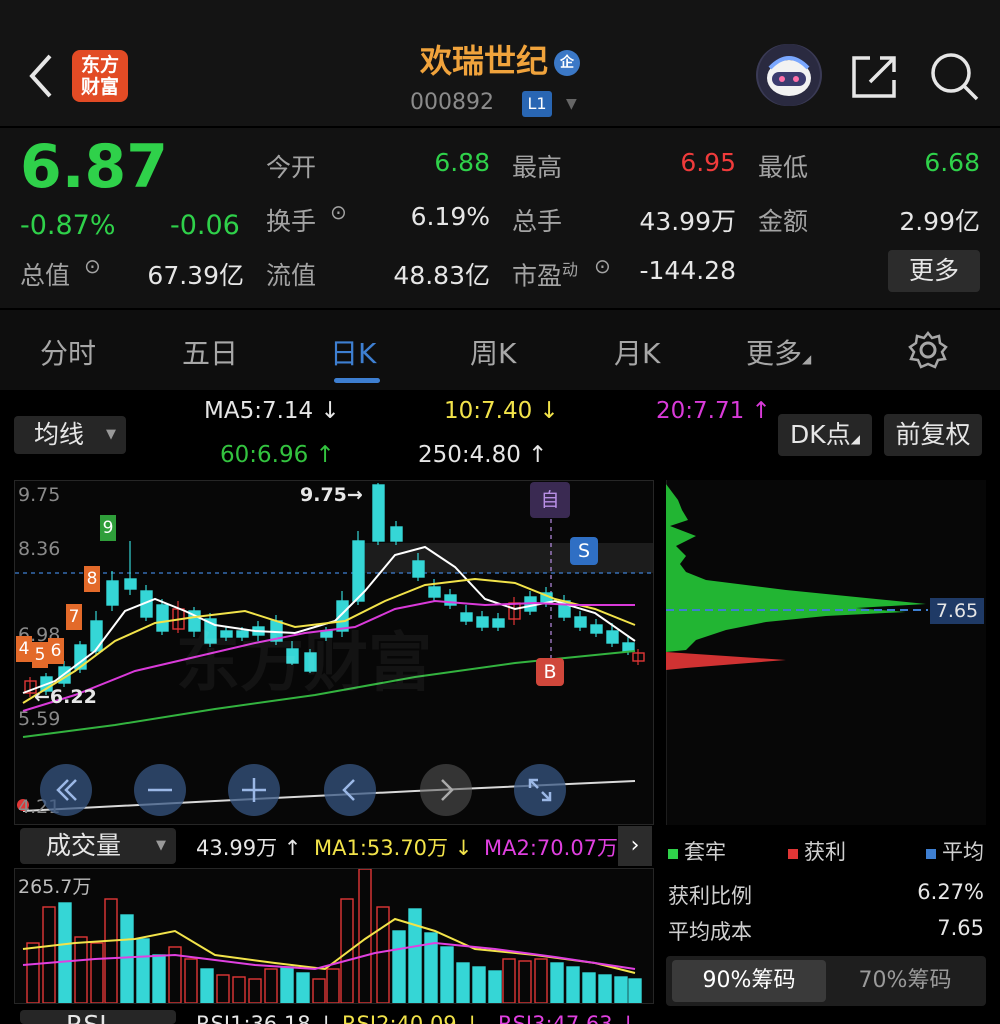  I want to click on high-marker: 9.75→, so click(331, 495).